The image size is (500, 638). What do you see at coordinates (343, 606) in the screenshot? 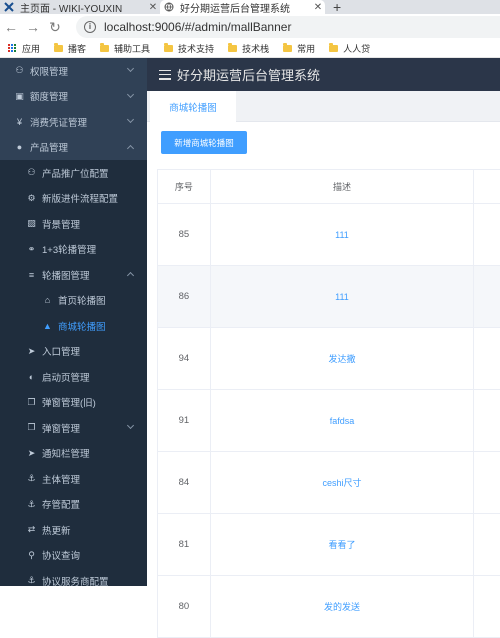
I see `row-desc: 发的发送` at bounding box center [343, 606].